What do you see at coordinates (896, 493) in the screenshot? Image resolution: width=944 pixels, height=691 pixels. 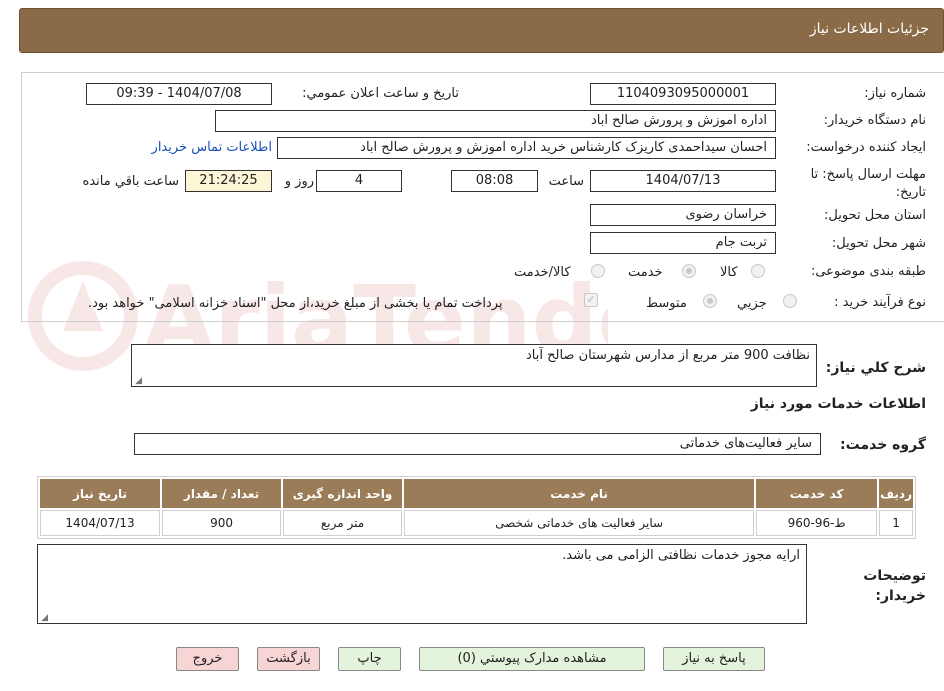 I see `col-header-row-number: رديف` at bounding box center [896, 493].